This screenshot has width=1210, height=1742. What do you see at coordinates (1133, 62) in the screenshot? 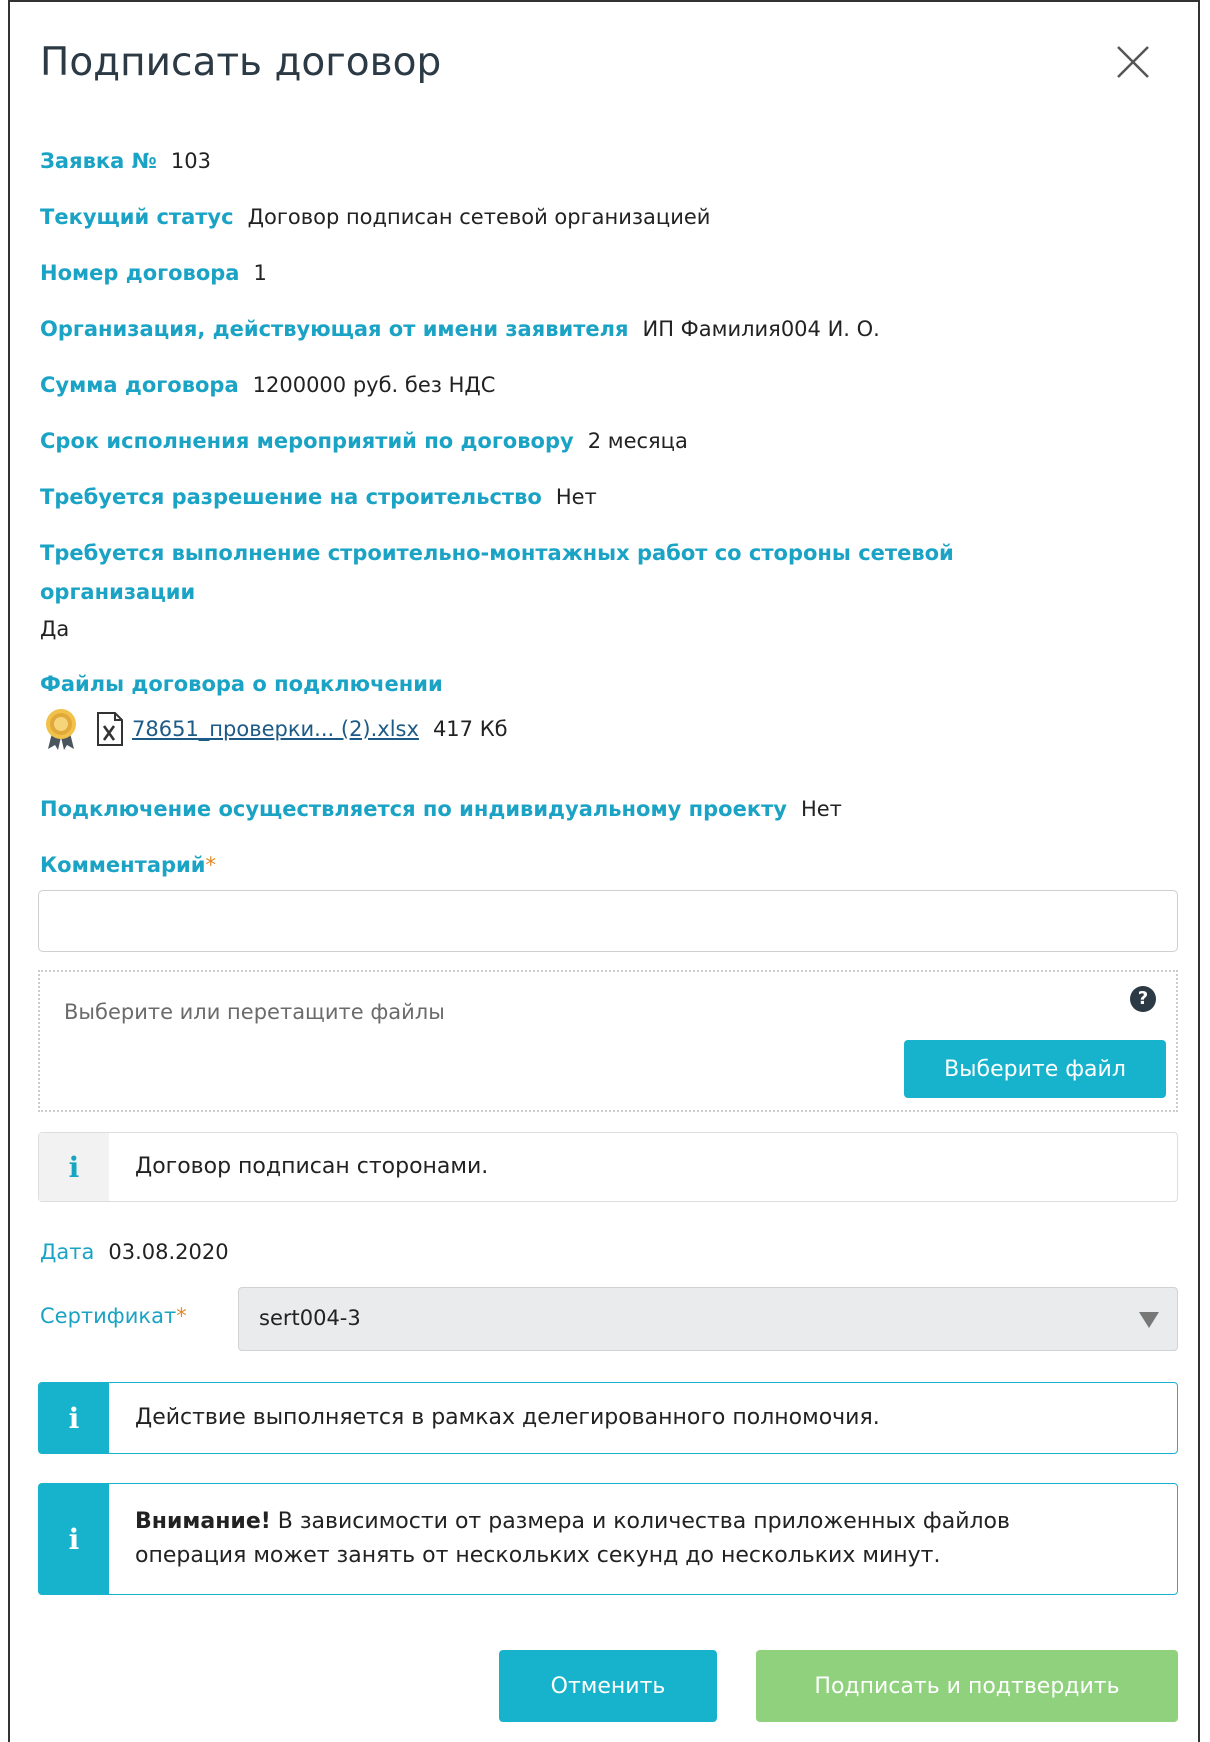
I see `close-icon` at bounding box center [1133, 62].